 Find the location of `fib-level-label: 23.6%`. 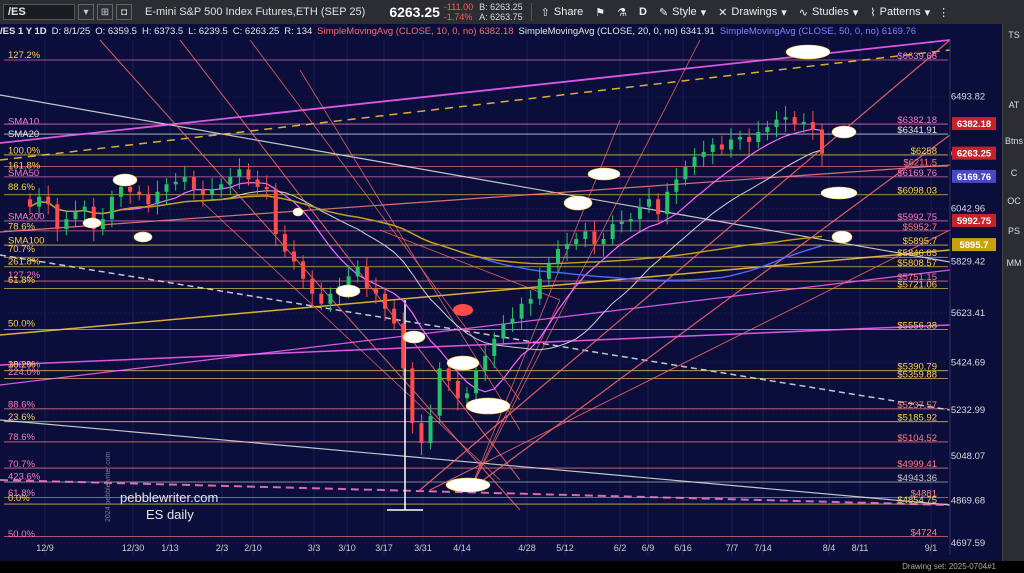

fib-level-label: 23.6% is located at coordinates (21, 417).